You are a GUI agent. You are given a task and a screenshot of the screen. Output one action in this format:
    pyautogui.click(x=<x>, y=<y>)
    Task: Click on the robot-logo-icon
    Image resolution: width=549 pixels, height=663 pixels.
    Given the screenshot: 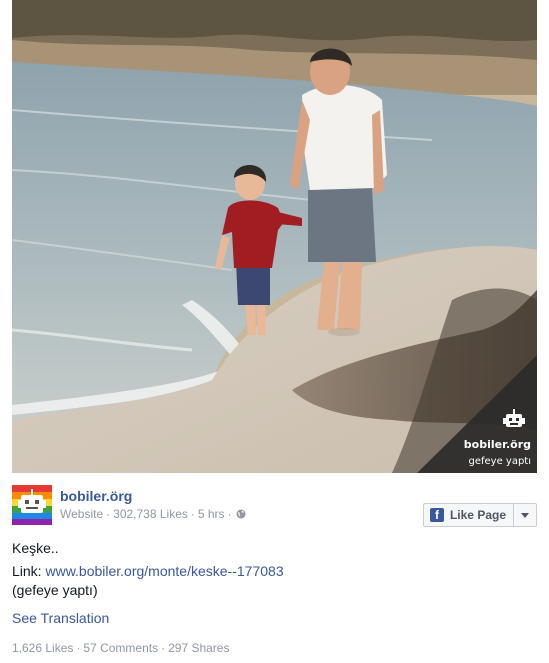 What is the action you would take?
    pyautogui.click(x=514, y=418)
    